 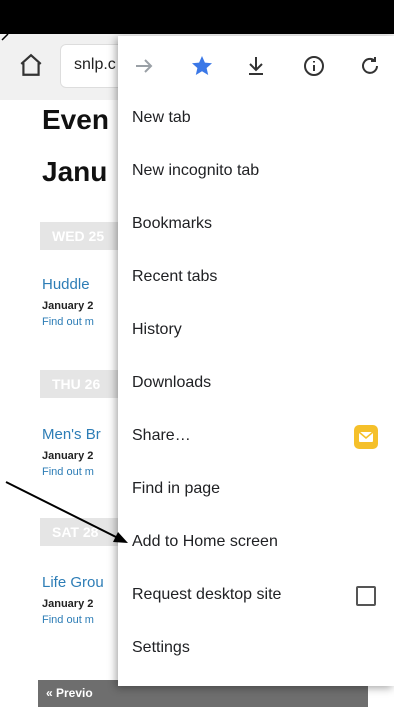 I want to click on desktop-site-checkbox, so click(x=366, y=596).